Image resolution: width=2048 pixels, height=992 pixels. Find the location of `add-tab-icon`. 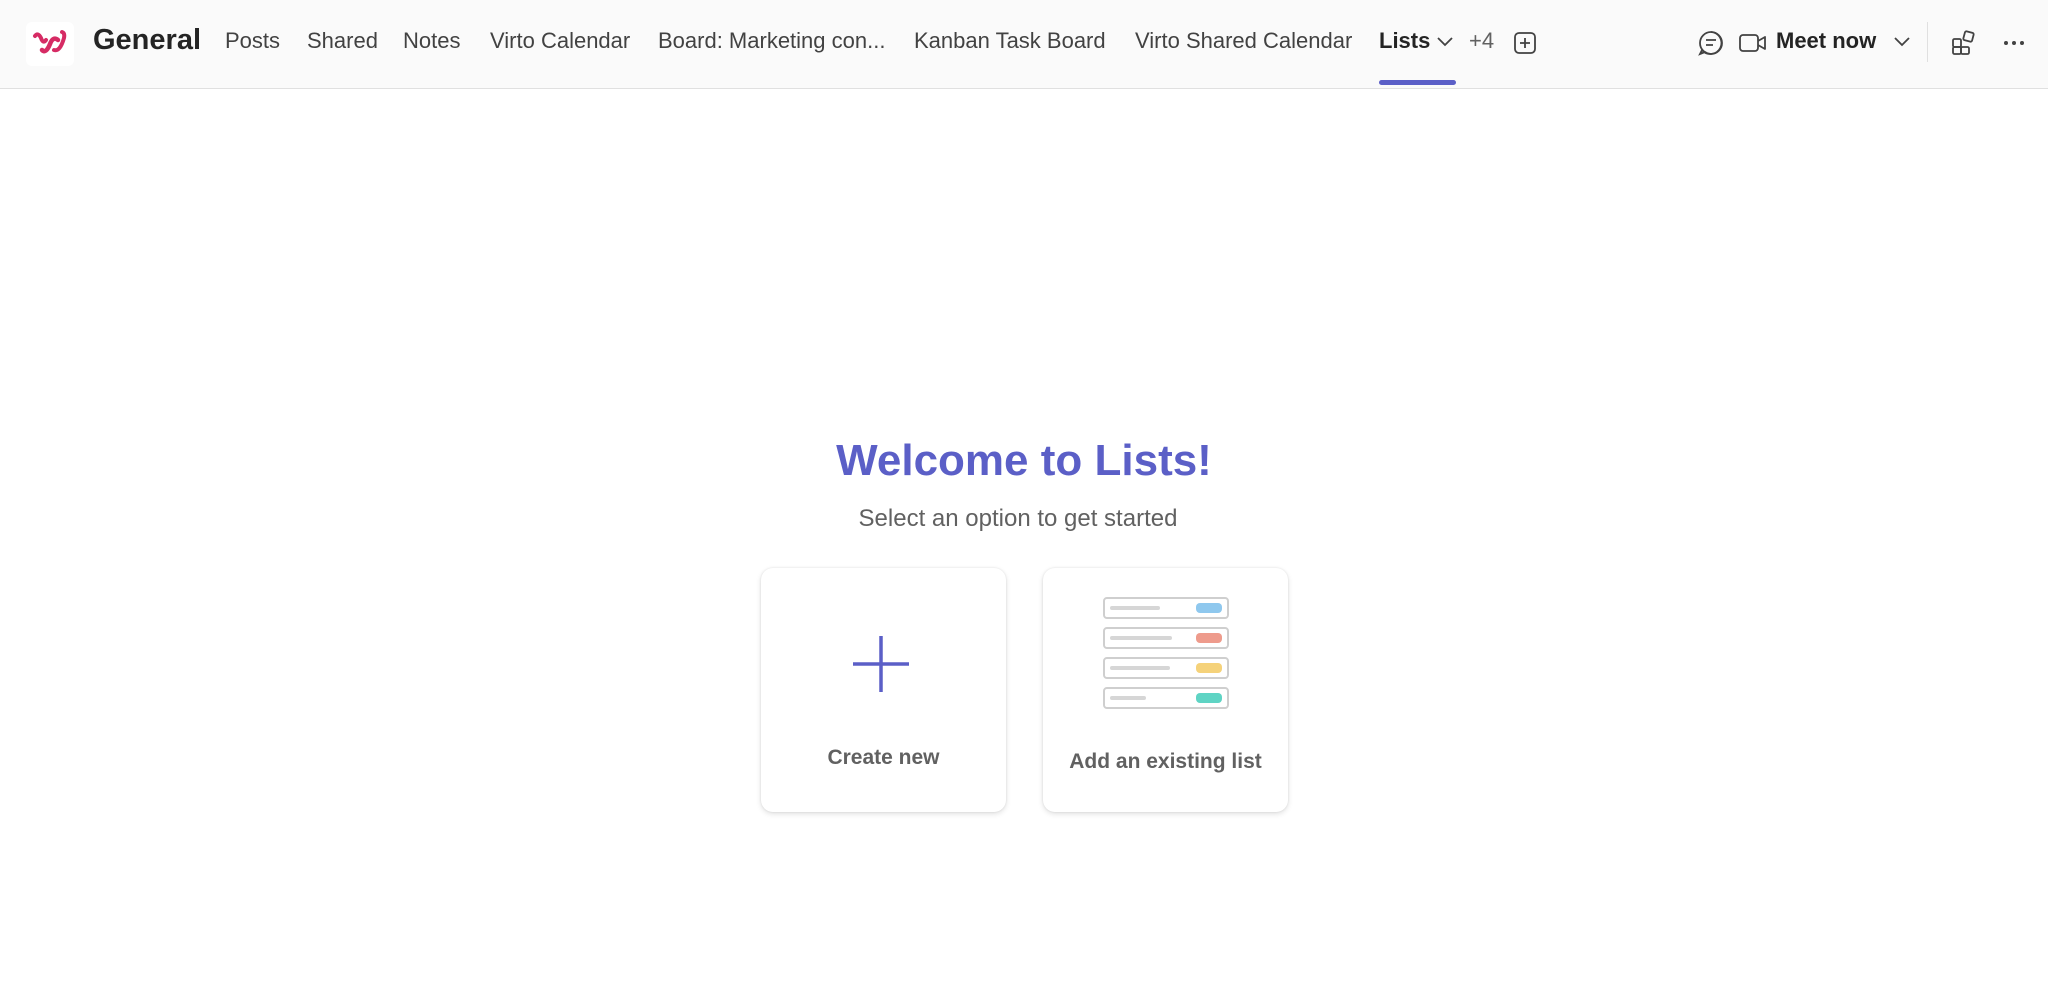

add-tab-icon is located at coordinates (1525, 43).